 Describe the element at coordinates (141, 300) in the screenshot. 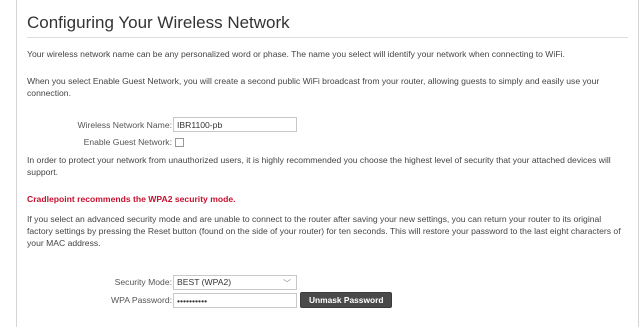

I see `wpa-password-label: WPA Password:` at that location.